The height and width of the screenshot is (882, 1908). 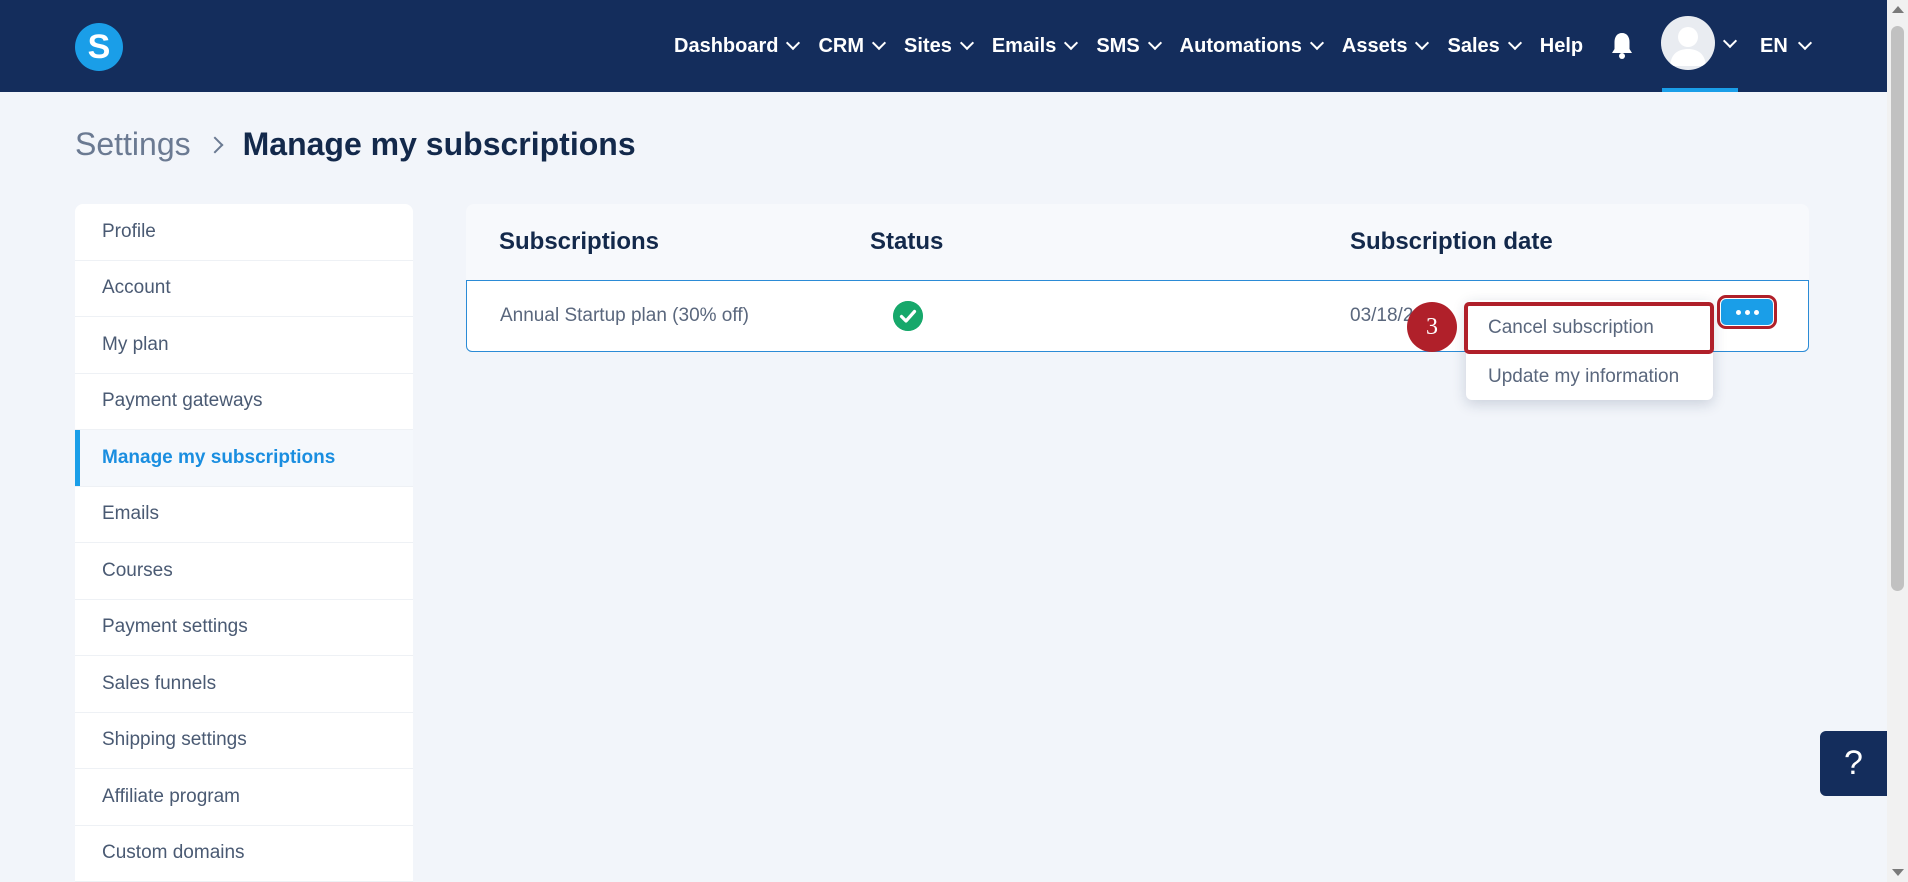 What do you see at coordinates (1898, 9) in the screenshot?
I see `scroll-up-arrow-icon` at bounding box center [1898, 9].